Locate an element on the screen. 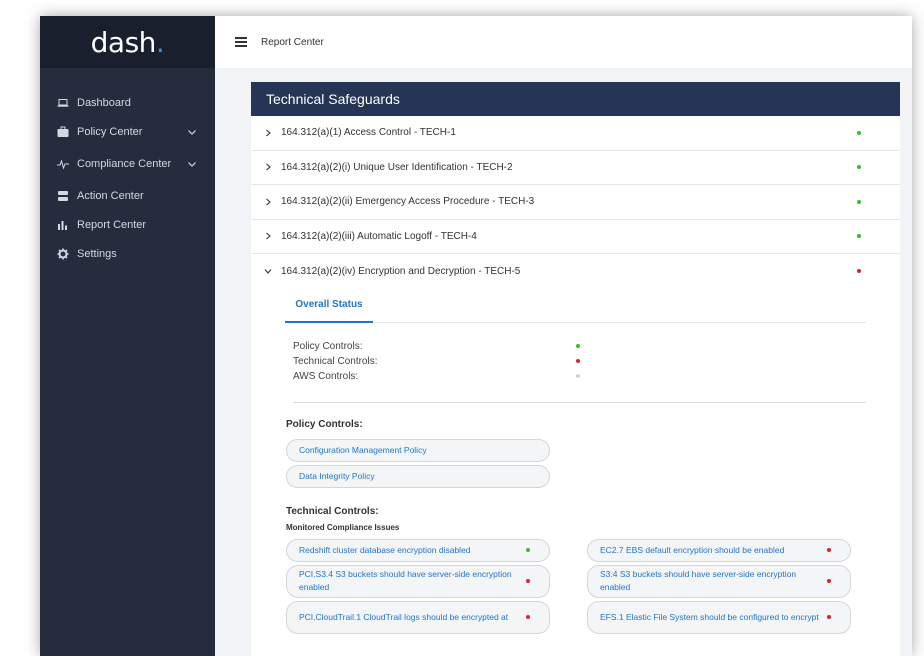  status-line-aws: AWS Controls: is located at coordinates (579, 376).